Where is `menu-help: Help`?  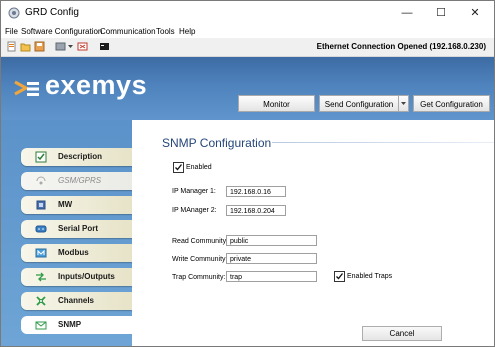 menu-help: Help is located at coordinates (187, 31).